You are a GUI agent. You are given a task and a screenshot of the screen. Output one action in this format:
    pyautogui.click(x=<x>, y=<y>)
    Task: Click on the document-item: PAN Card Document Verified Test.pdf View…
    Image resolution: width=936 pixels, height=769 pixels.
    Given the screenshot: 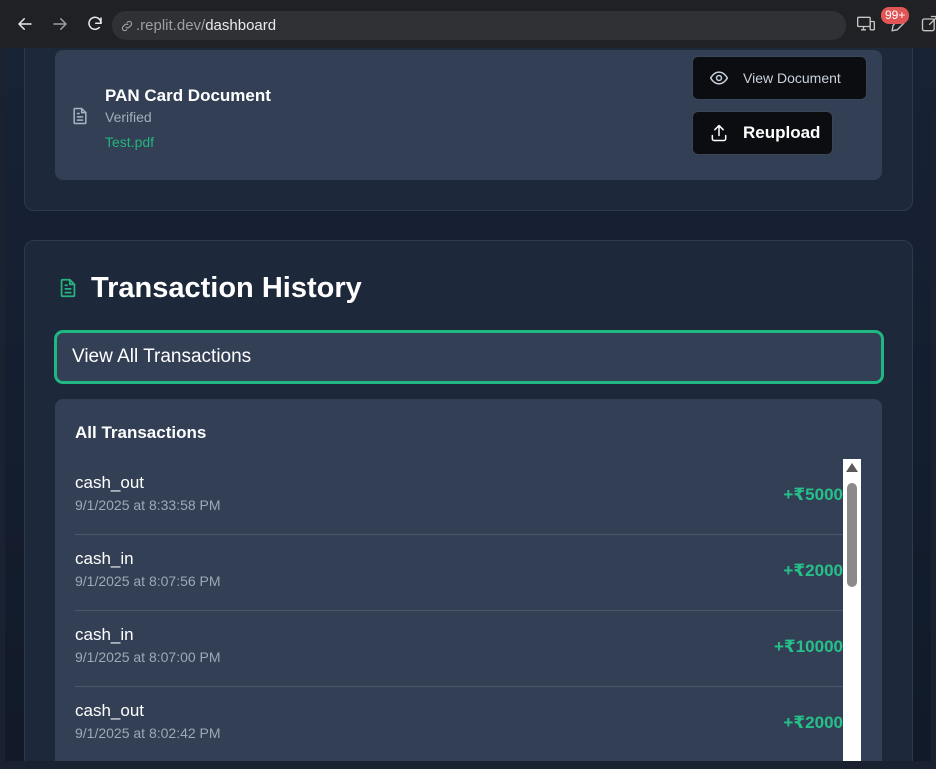 What is the action you would take?
    pyautogui.click(x=468, y=115)
    